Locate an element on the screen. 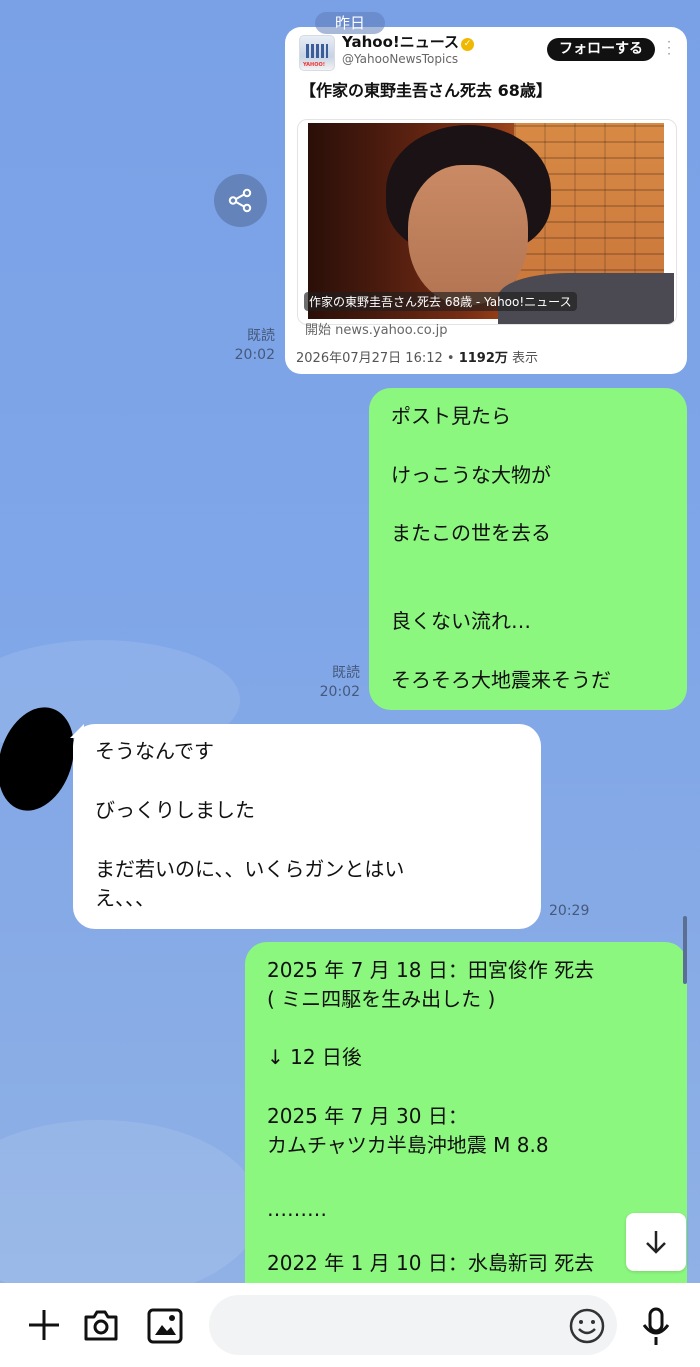  message-line: まだ若いのに、、いくらガンとはい is located at coordinates (250, 869).